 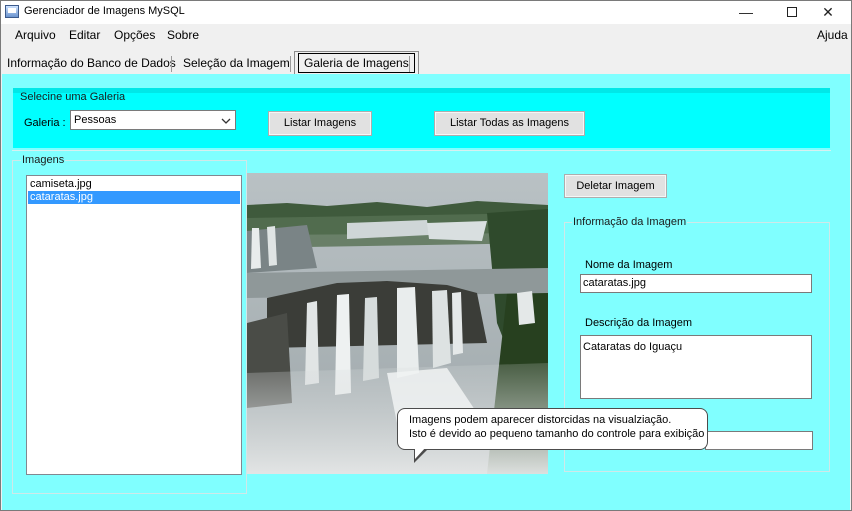 I want to click on tab-image-selection: Seleção da Imagem, so click(x=236, y=63).